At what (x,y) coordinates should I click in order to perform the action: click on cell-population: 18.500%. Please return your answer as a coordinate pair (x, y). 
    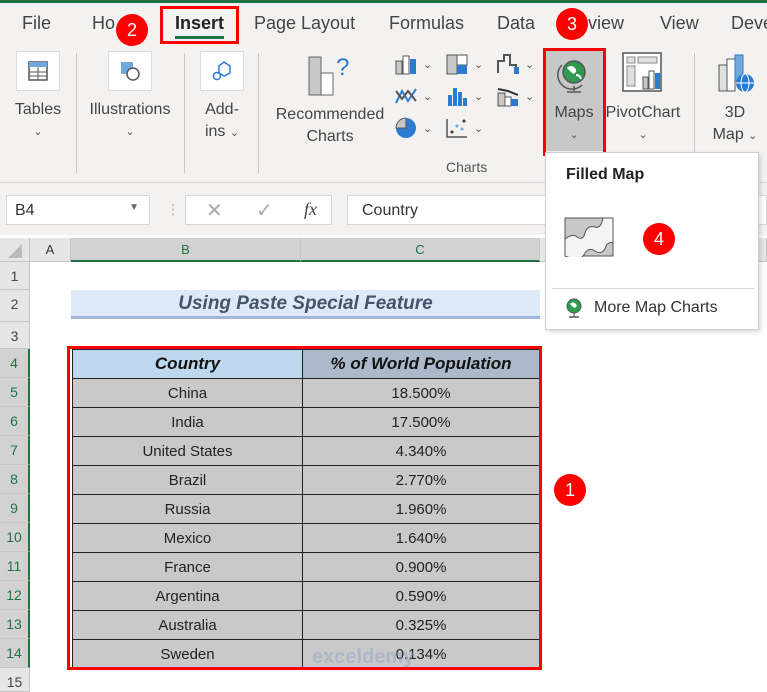
    Looking at the image, I should click on (421, 393).